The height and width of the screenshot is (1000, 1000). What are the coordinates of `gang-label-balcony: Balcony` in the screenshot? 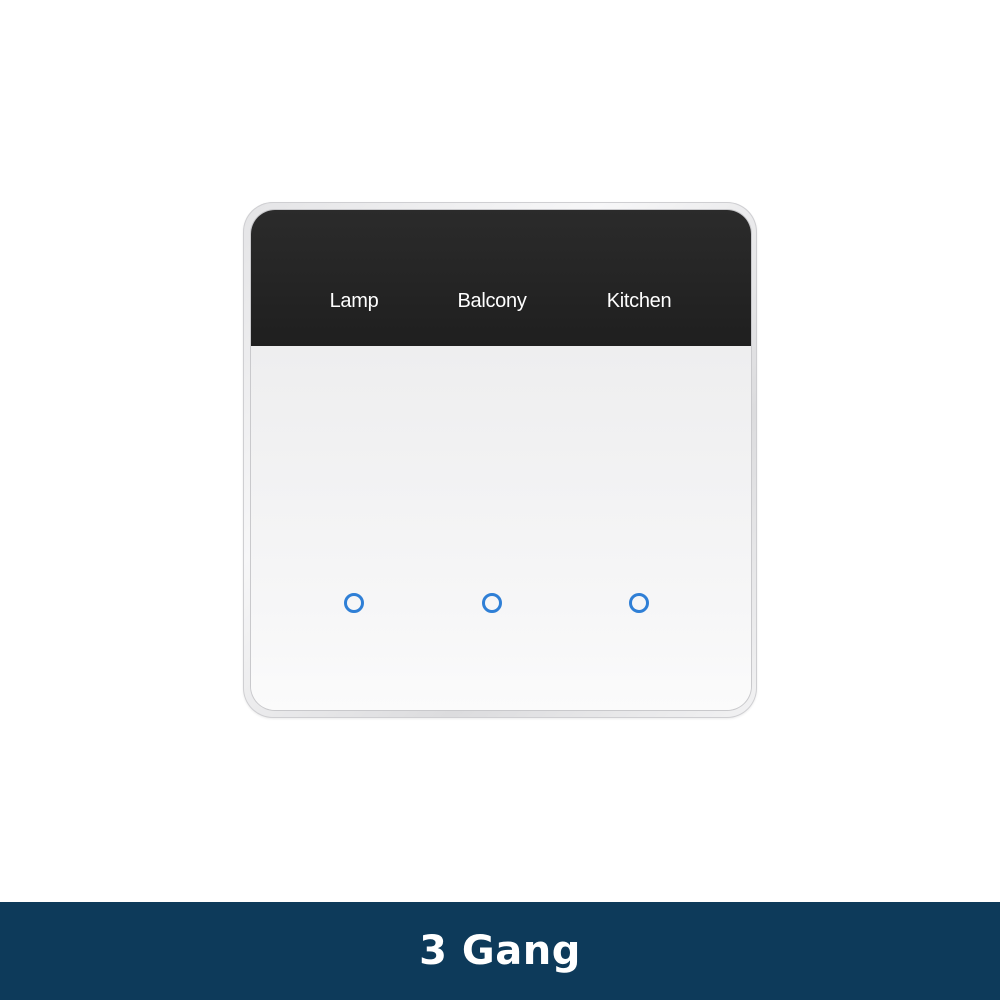 It's located at (492, 301).